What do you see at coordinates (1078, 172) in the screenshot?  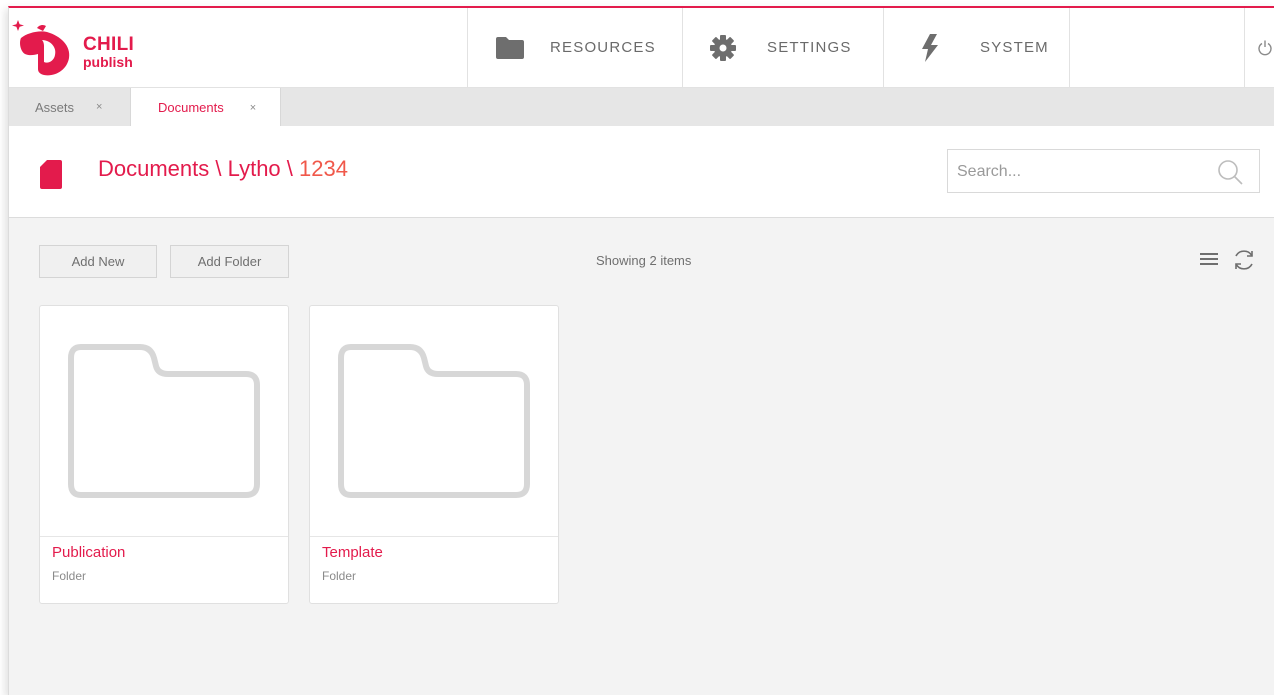 I see `search-input` at bounding box center [1078, 172].